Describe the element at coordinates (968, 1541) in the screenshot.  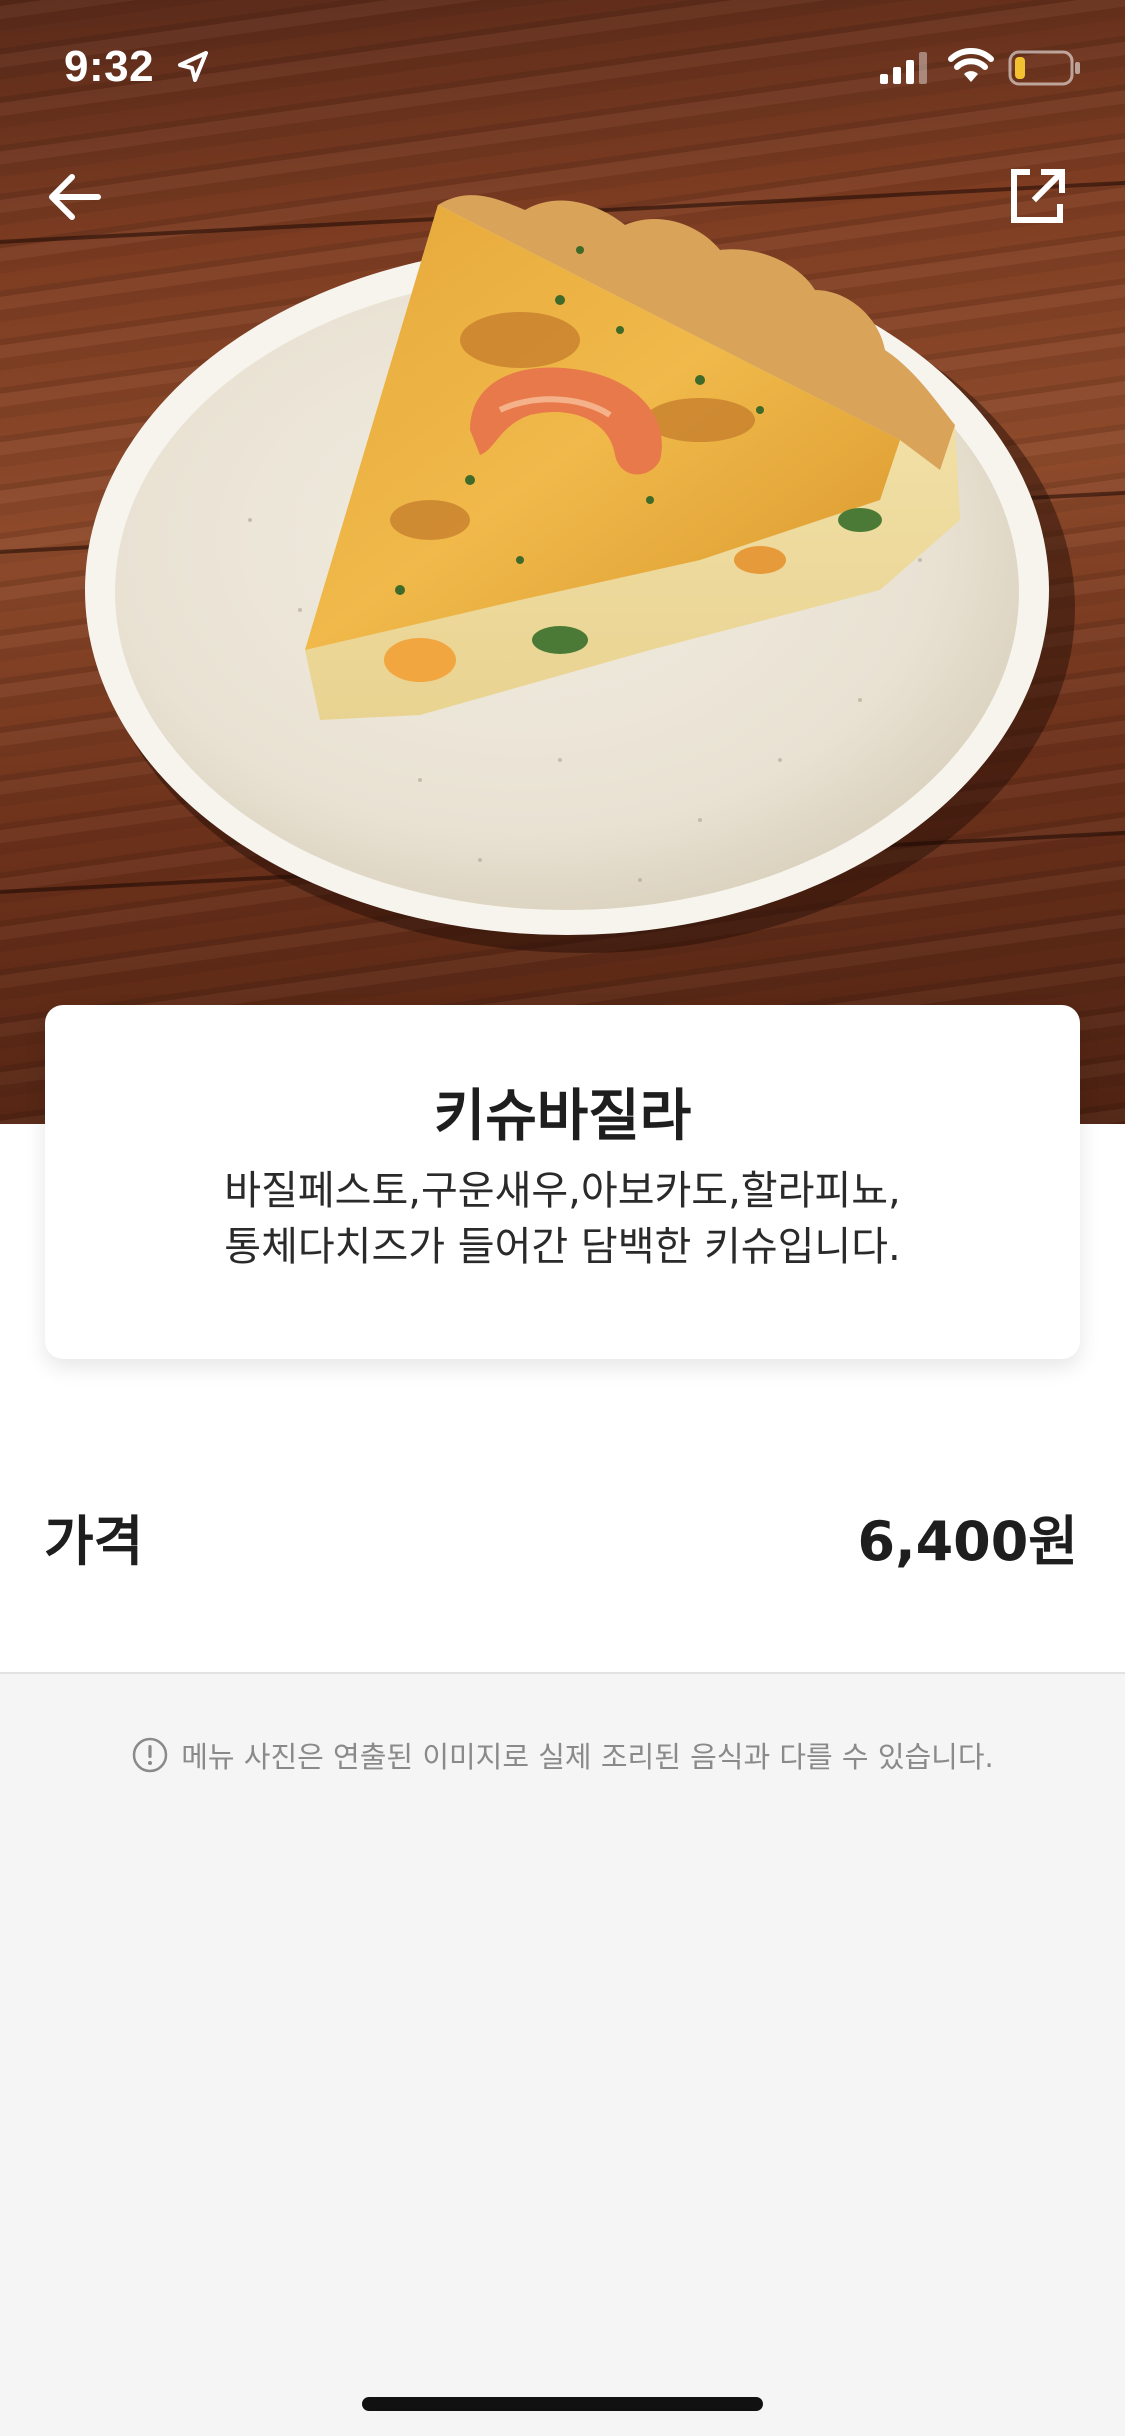
I see `price-value: 6,400원` at that location.